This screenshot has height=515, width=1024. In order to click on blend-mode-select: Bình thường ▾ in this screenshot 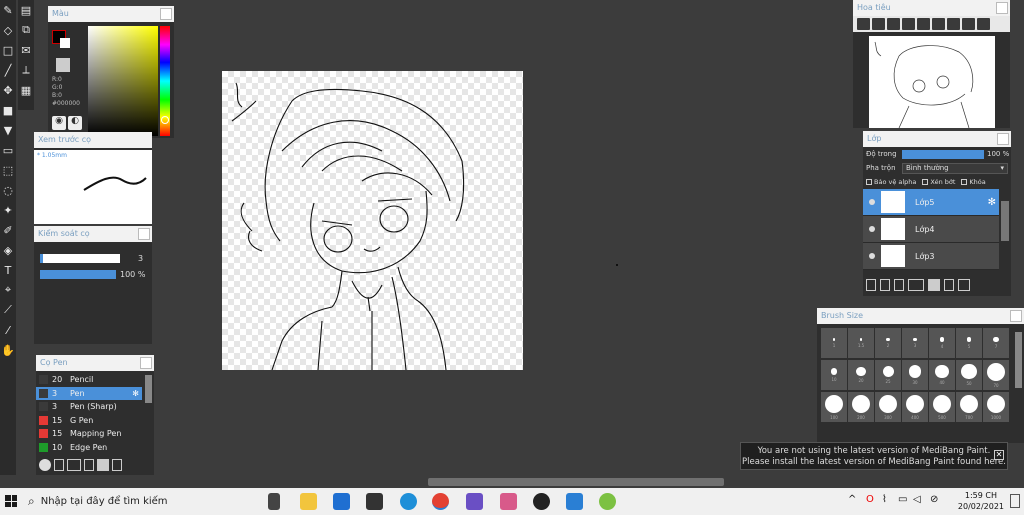, I will do `click(955, 168)`.